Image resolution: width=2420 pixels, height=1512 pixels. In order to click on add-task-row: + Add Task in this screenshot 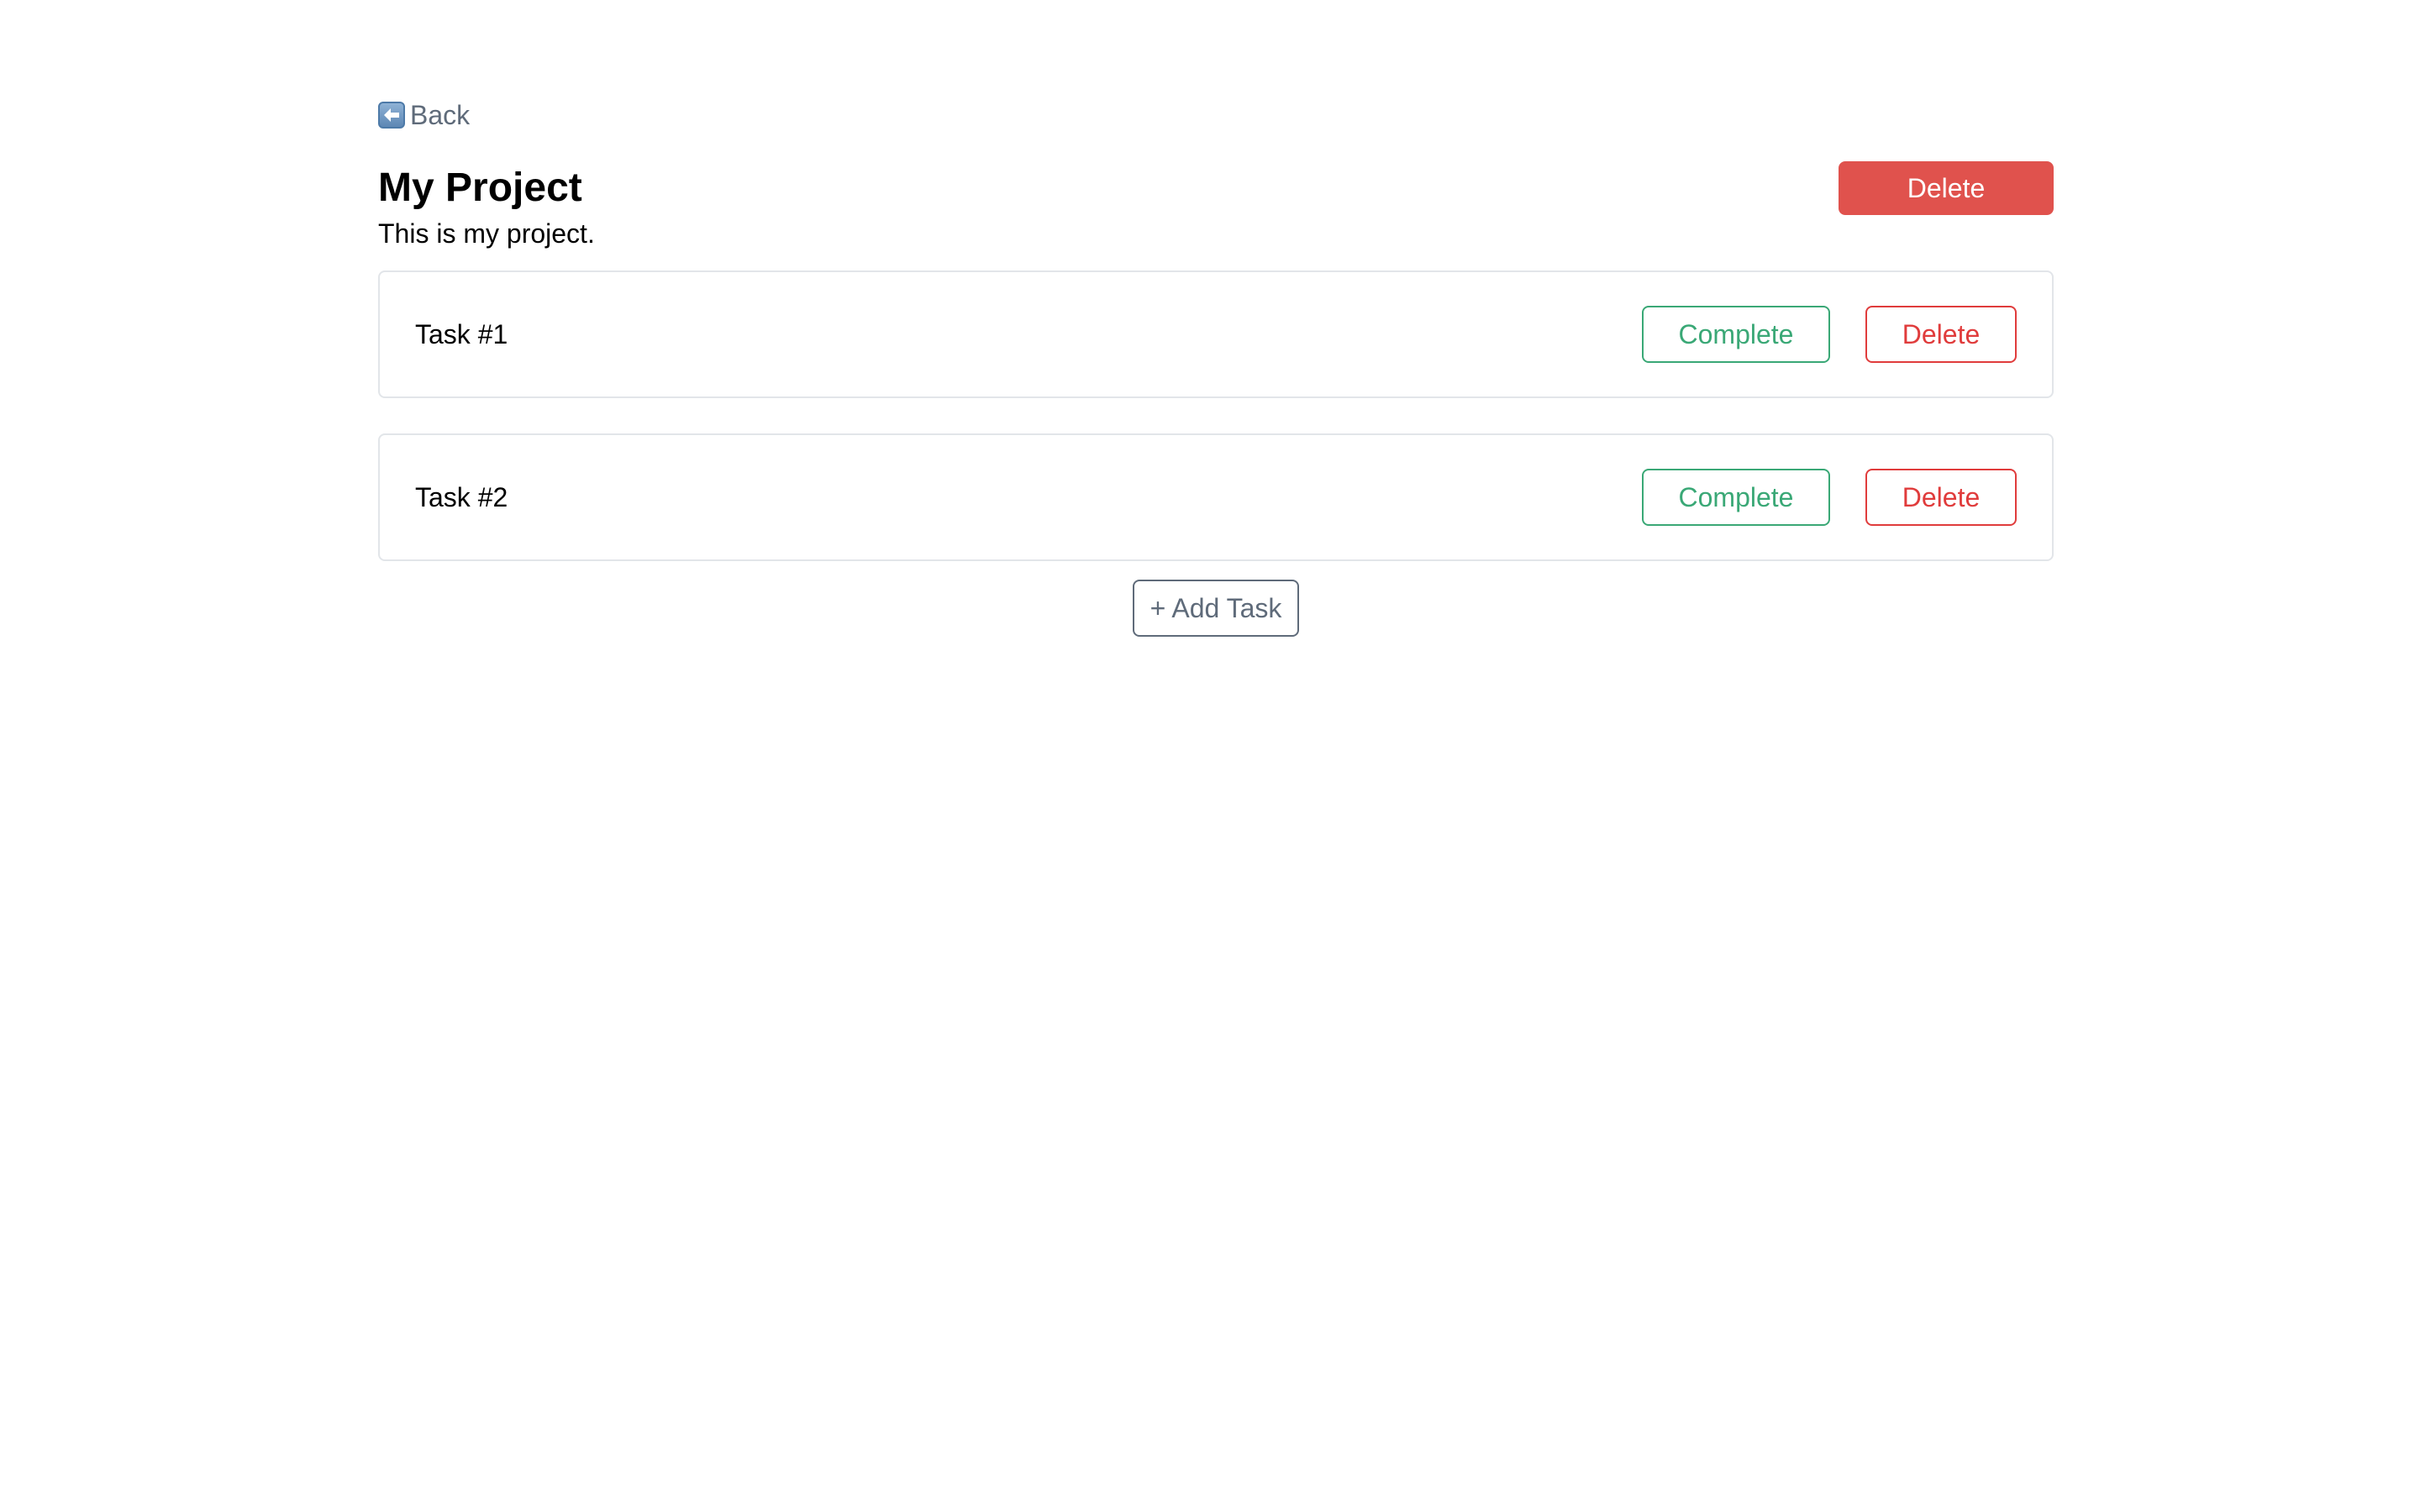, I will do `click(1216, 608)`.